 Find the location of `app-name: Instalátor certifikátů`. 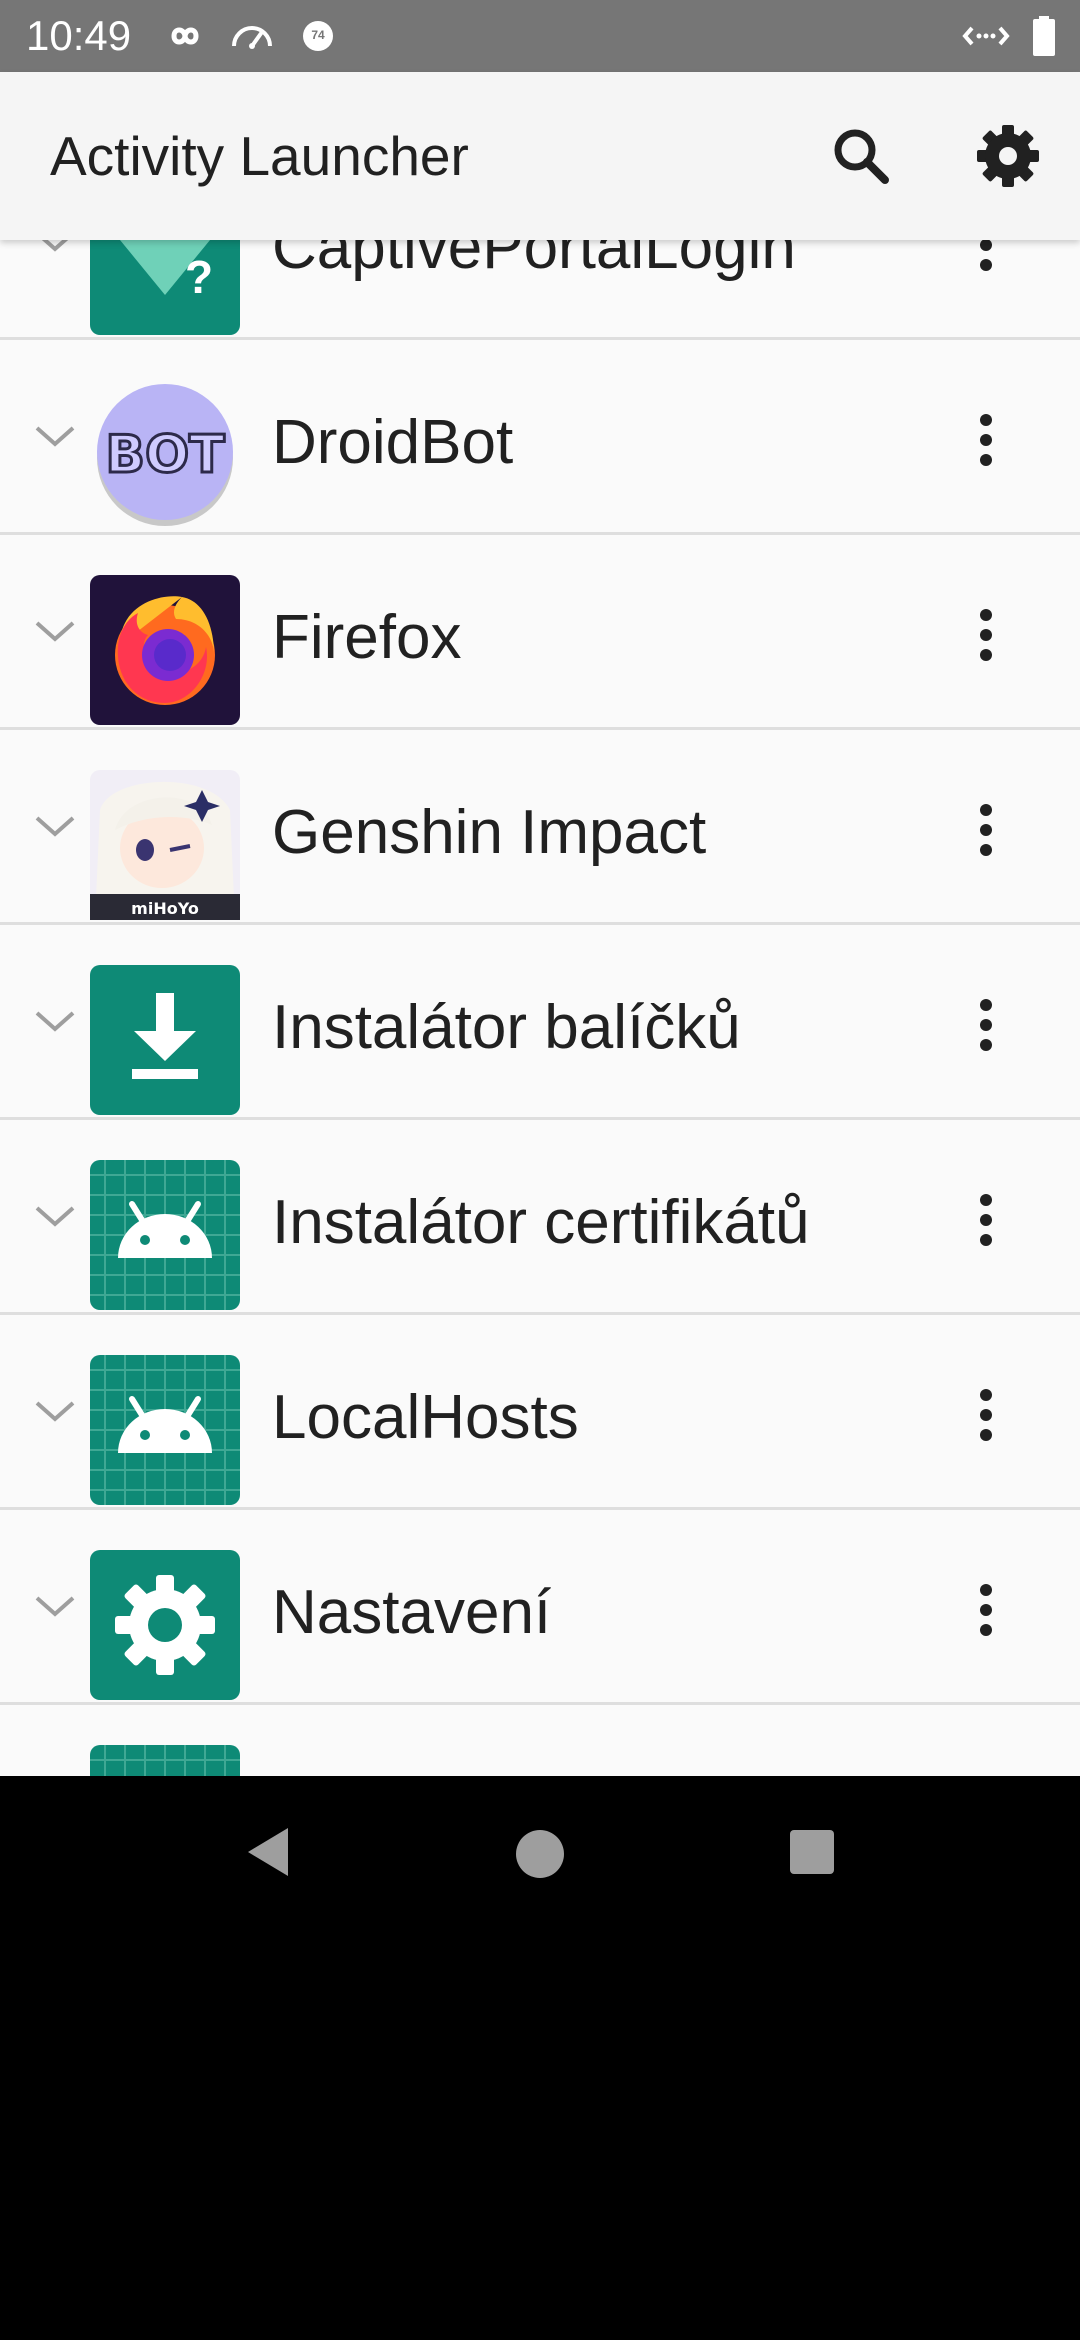

app-name: Instalátor certifikátů is located at coordinates (541, 1222).